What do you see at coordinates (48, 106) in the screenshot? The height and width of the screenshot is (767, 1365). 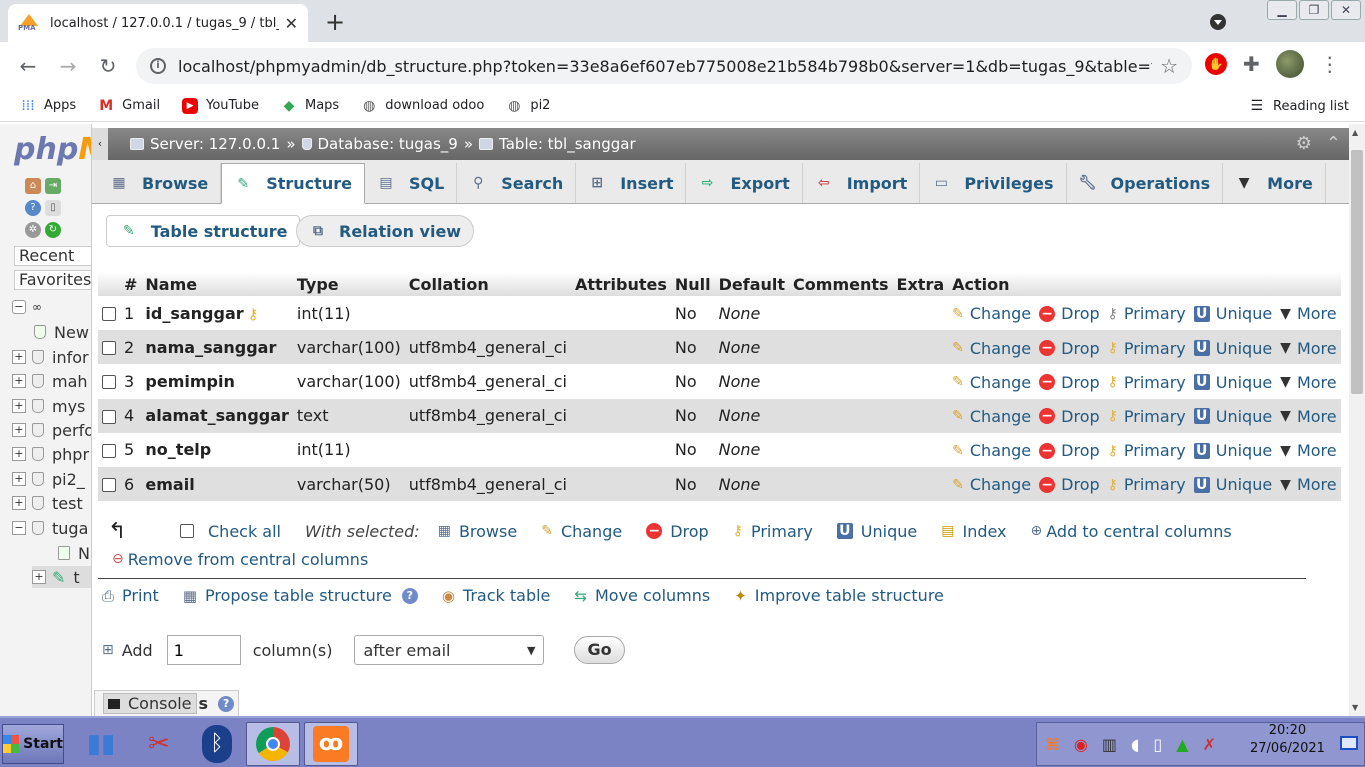 I see `bookmark-apps: ⁞⁞⁞ Apps` at bounding box center [48, 106].